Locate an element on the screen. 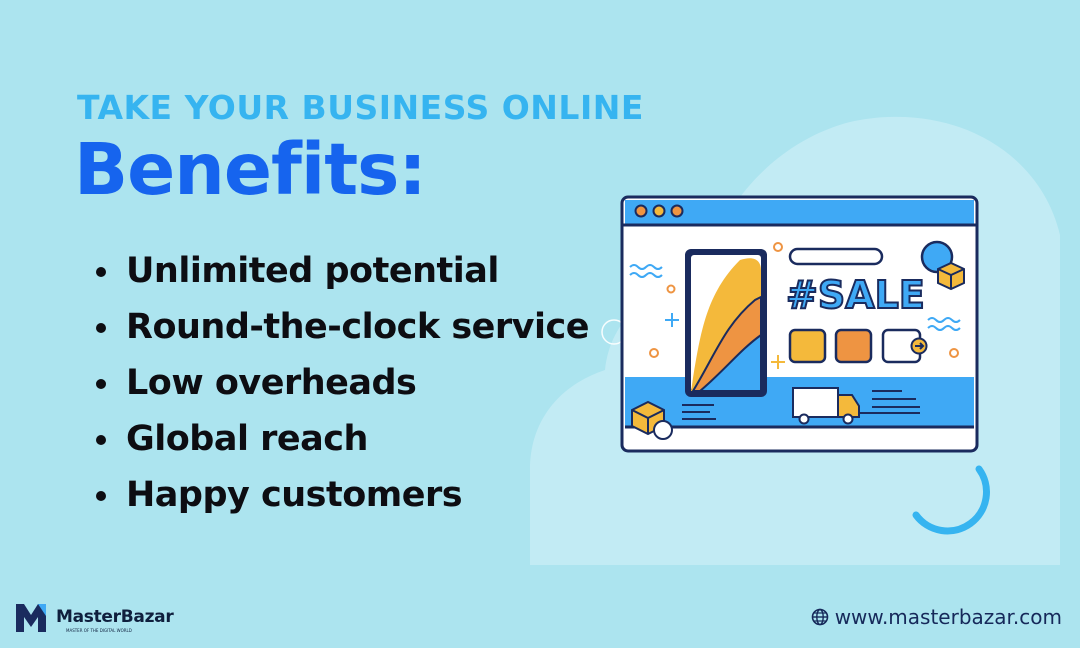 Image resolution: width=1080 pixels, height=648 pixels. phone-icon is located at coordinates (726, 323).